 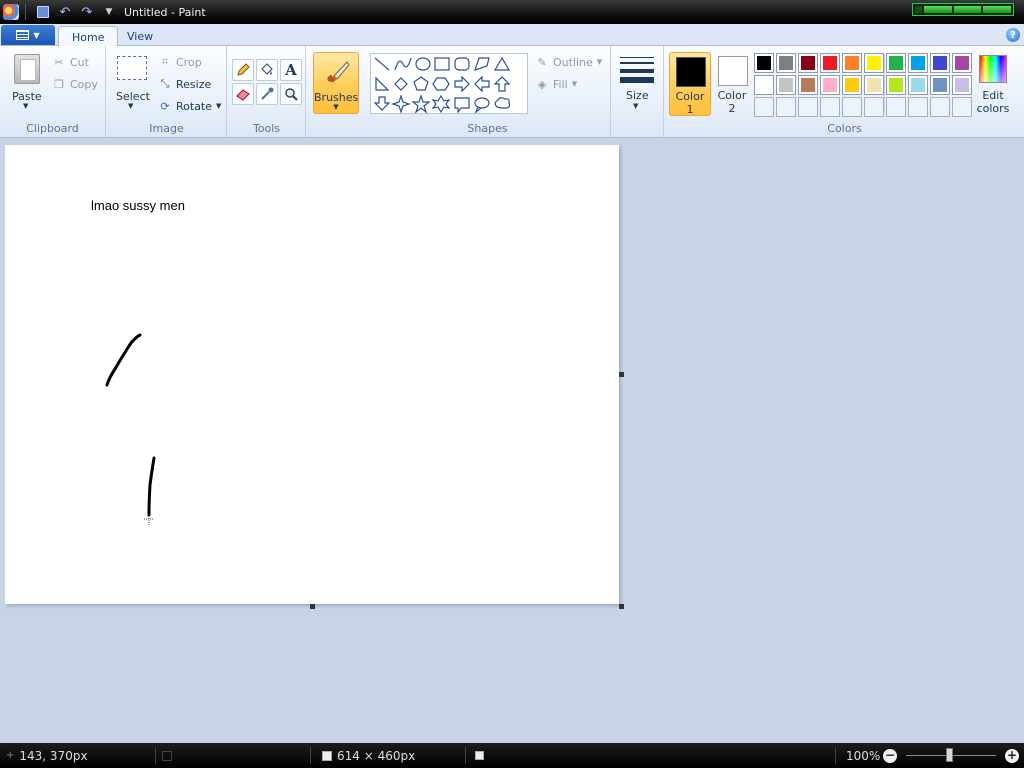 I want to click on left-arrow-shape-icon, so click(x=482, y=84).